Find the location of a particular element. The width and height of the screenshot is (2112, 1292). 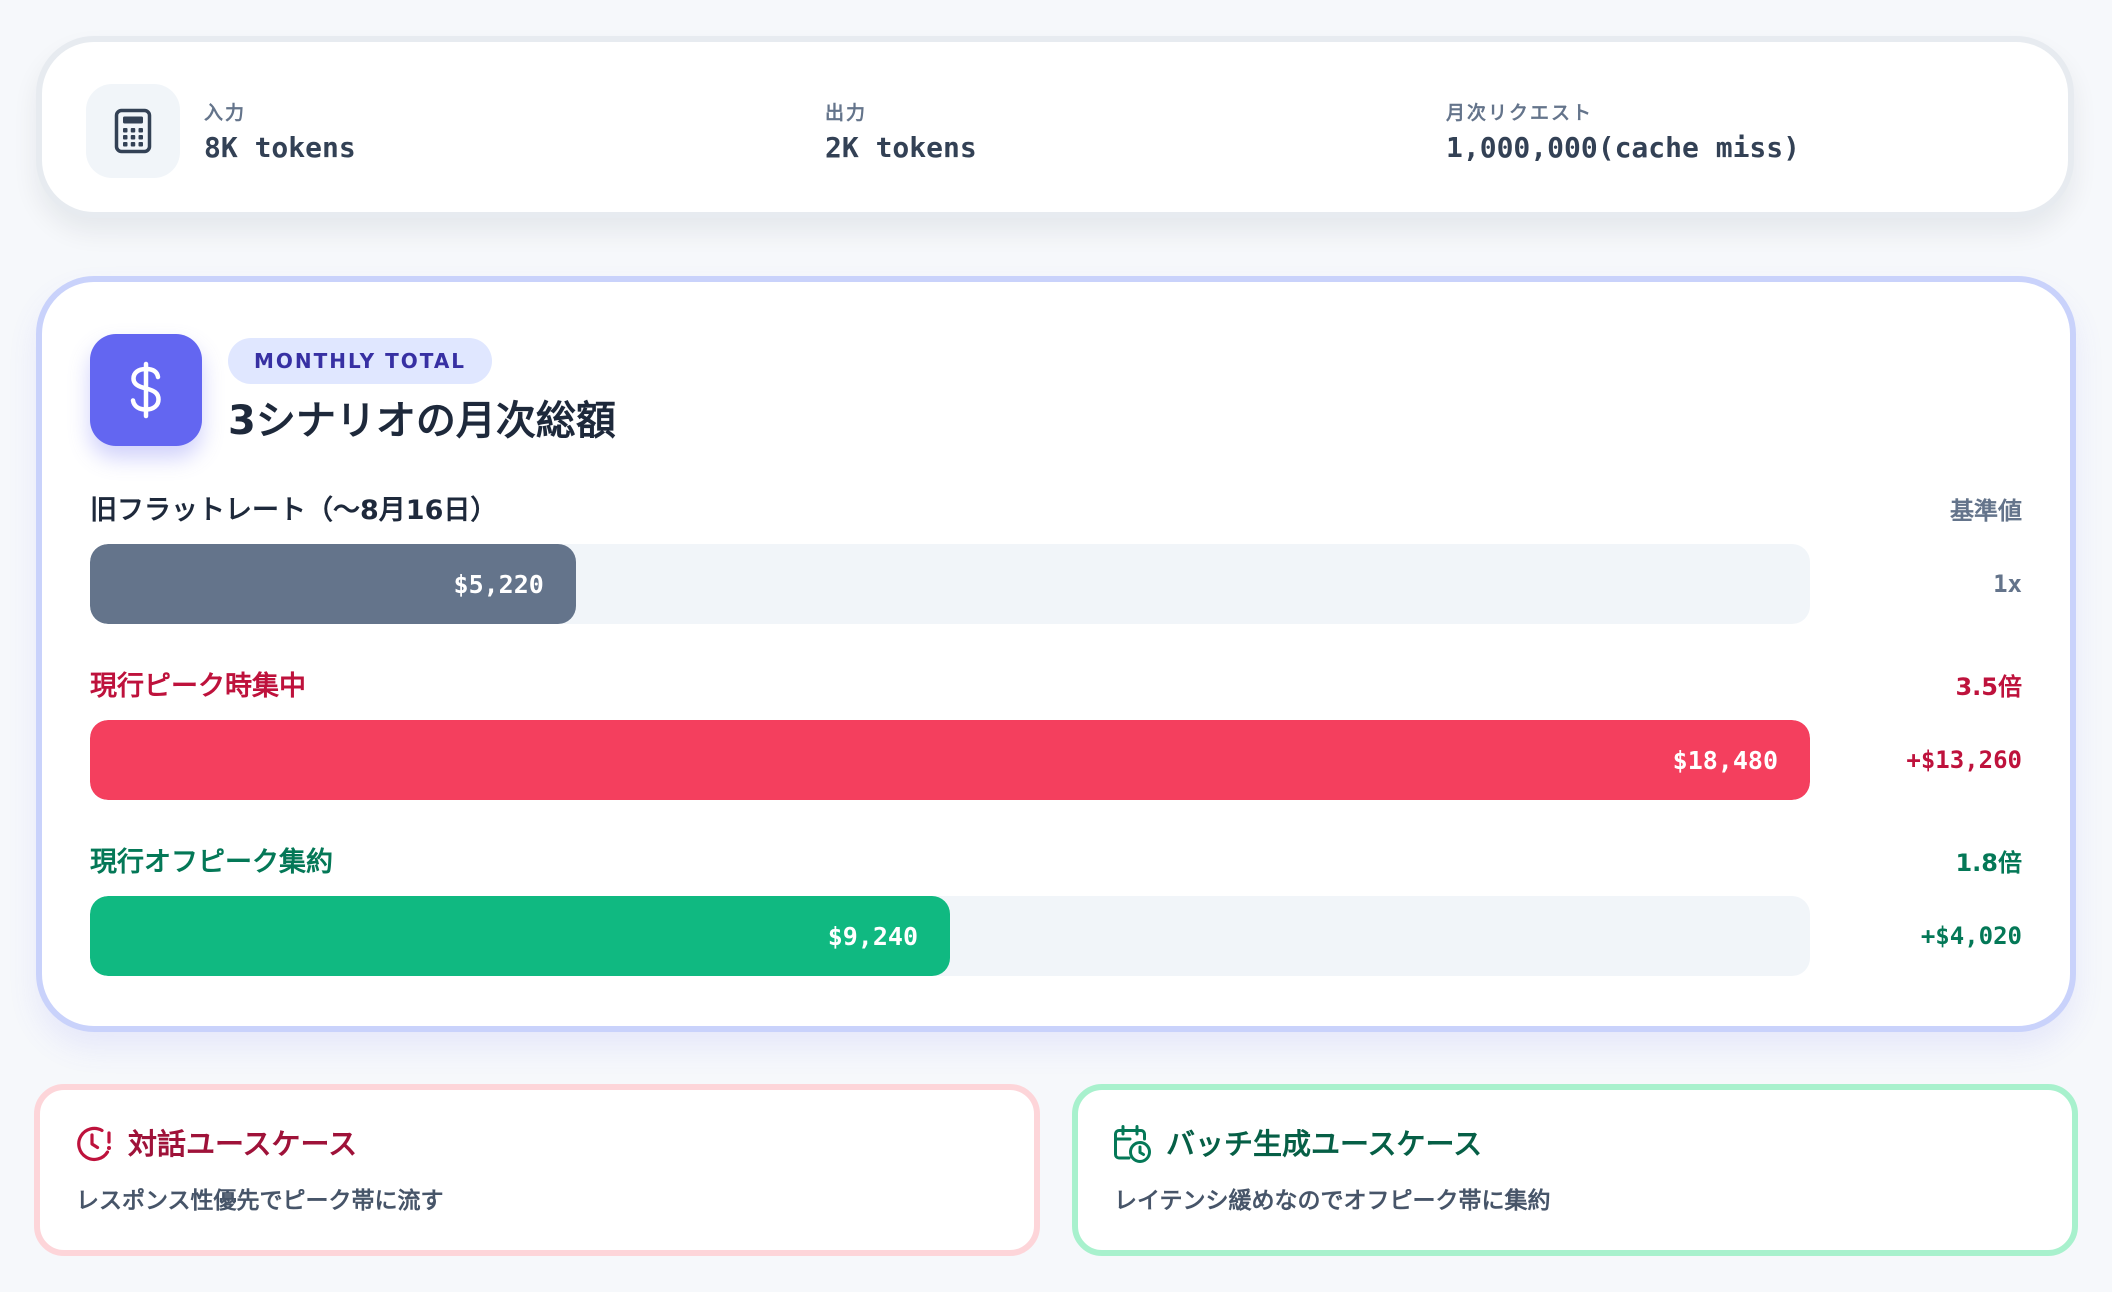

scenario-label-offpeak: 現行オフピーク集約 is located at coordinates (211, 862).